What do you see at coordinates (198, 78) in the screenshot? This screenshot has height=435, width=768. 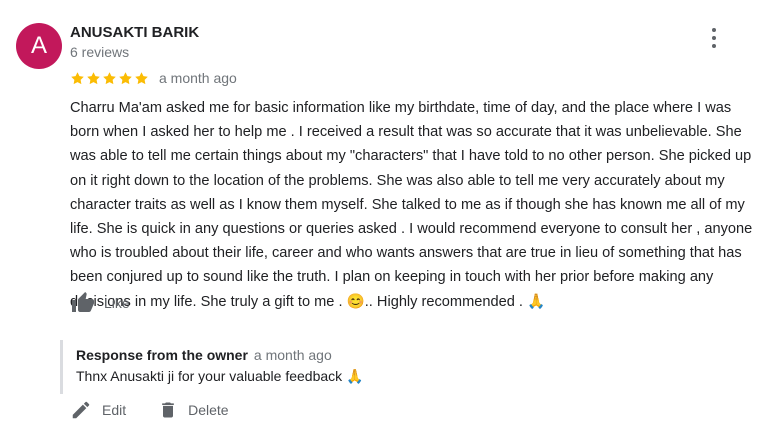 I see `review-age: a month ago` at bounding box center [198, 78].